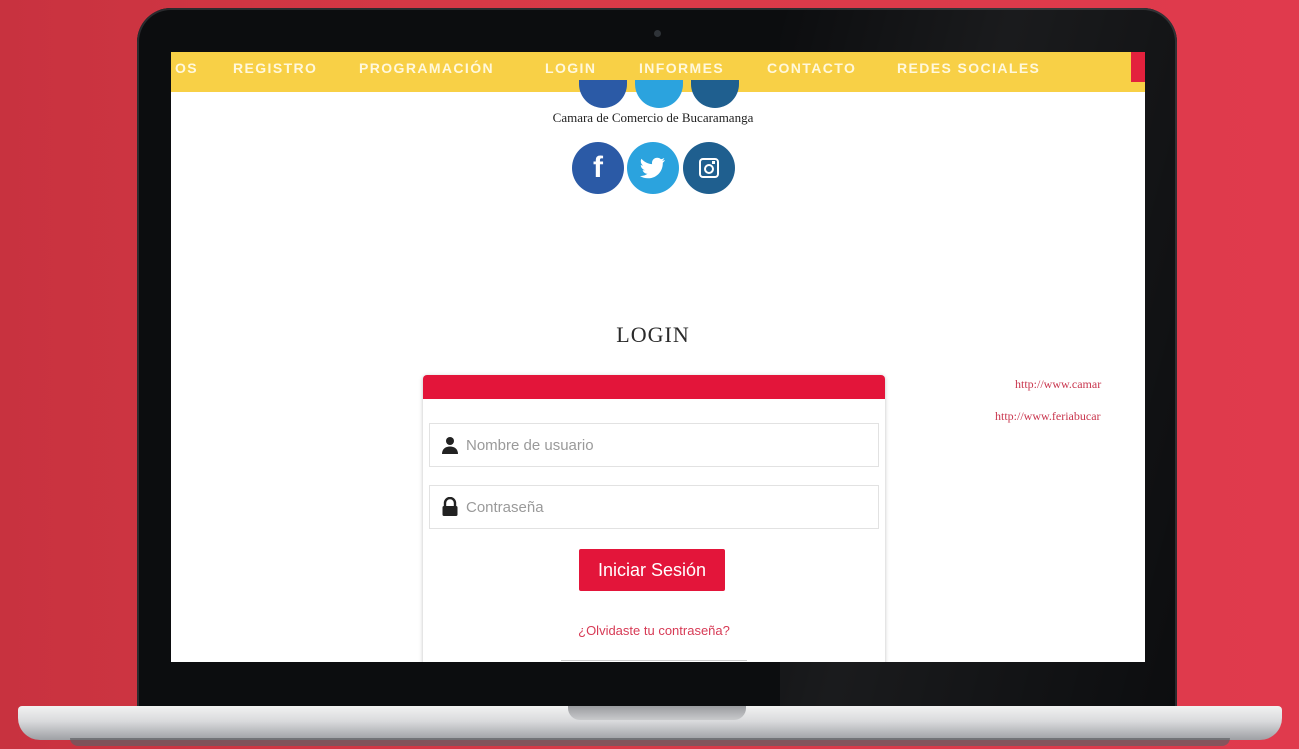 The height and width of the screenshot is (749, 1299). Describe the element at coordinates (186, 68) in the screenshot. I see `nav-item-os: OS` at that location.